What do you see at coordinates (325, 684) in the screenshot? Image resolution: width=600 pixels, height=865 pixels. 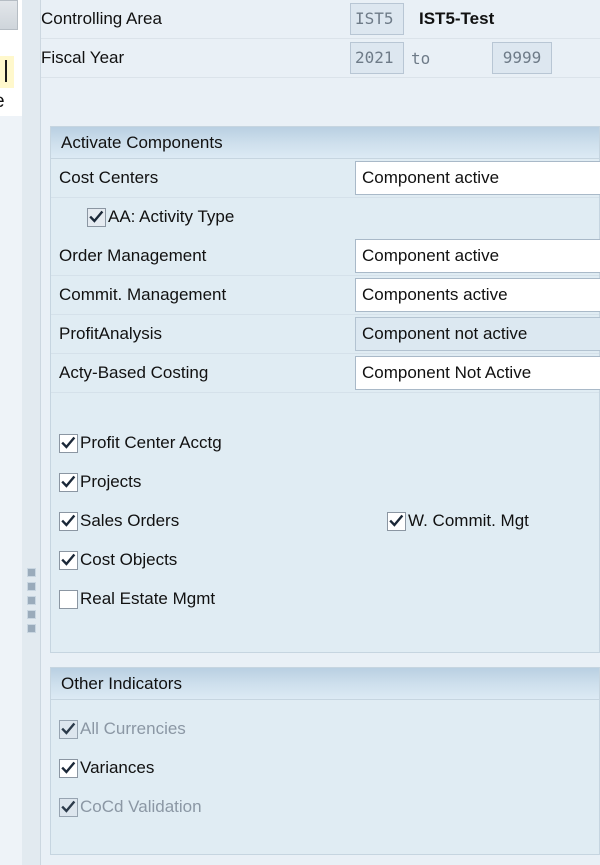 I see `other-indicators-title: Other Indicators` at bounding box center [325, 684].